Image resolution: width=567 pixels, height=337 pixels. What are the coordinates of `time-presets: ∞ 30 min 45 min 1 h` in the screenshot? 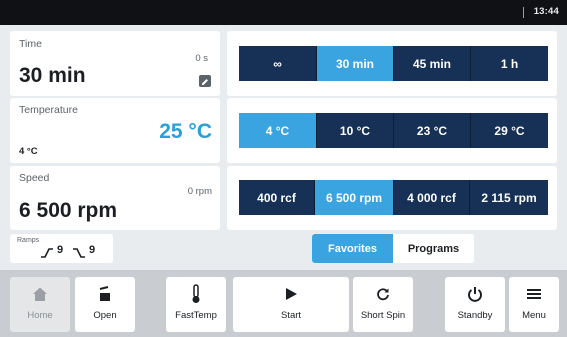 It's located at (393, 63).